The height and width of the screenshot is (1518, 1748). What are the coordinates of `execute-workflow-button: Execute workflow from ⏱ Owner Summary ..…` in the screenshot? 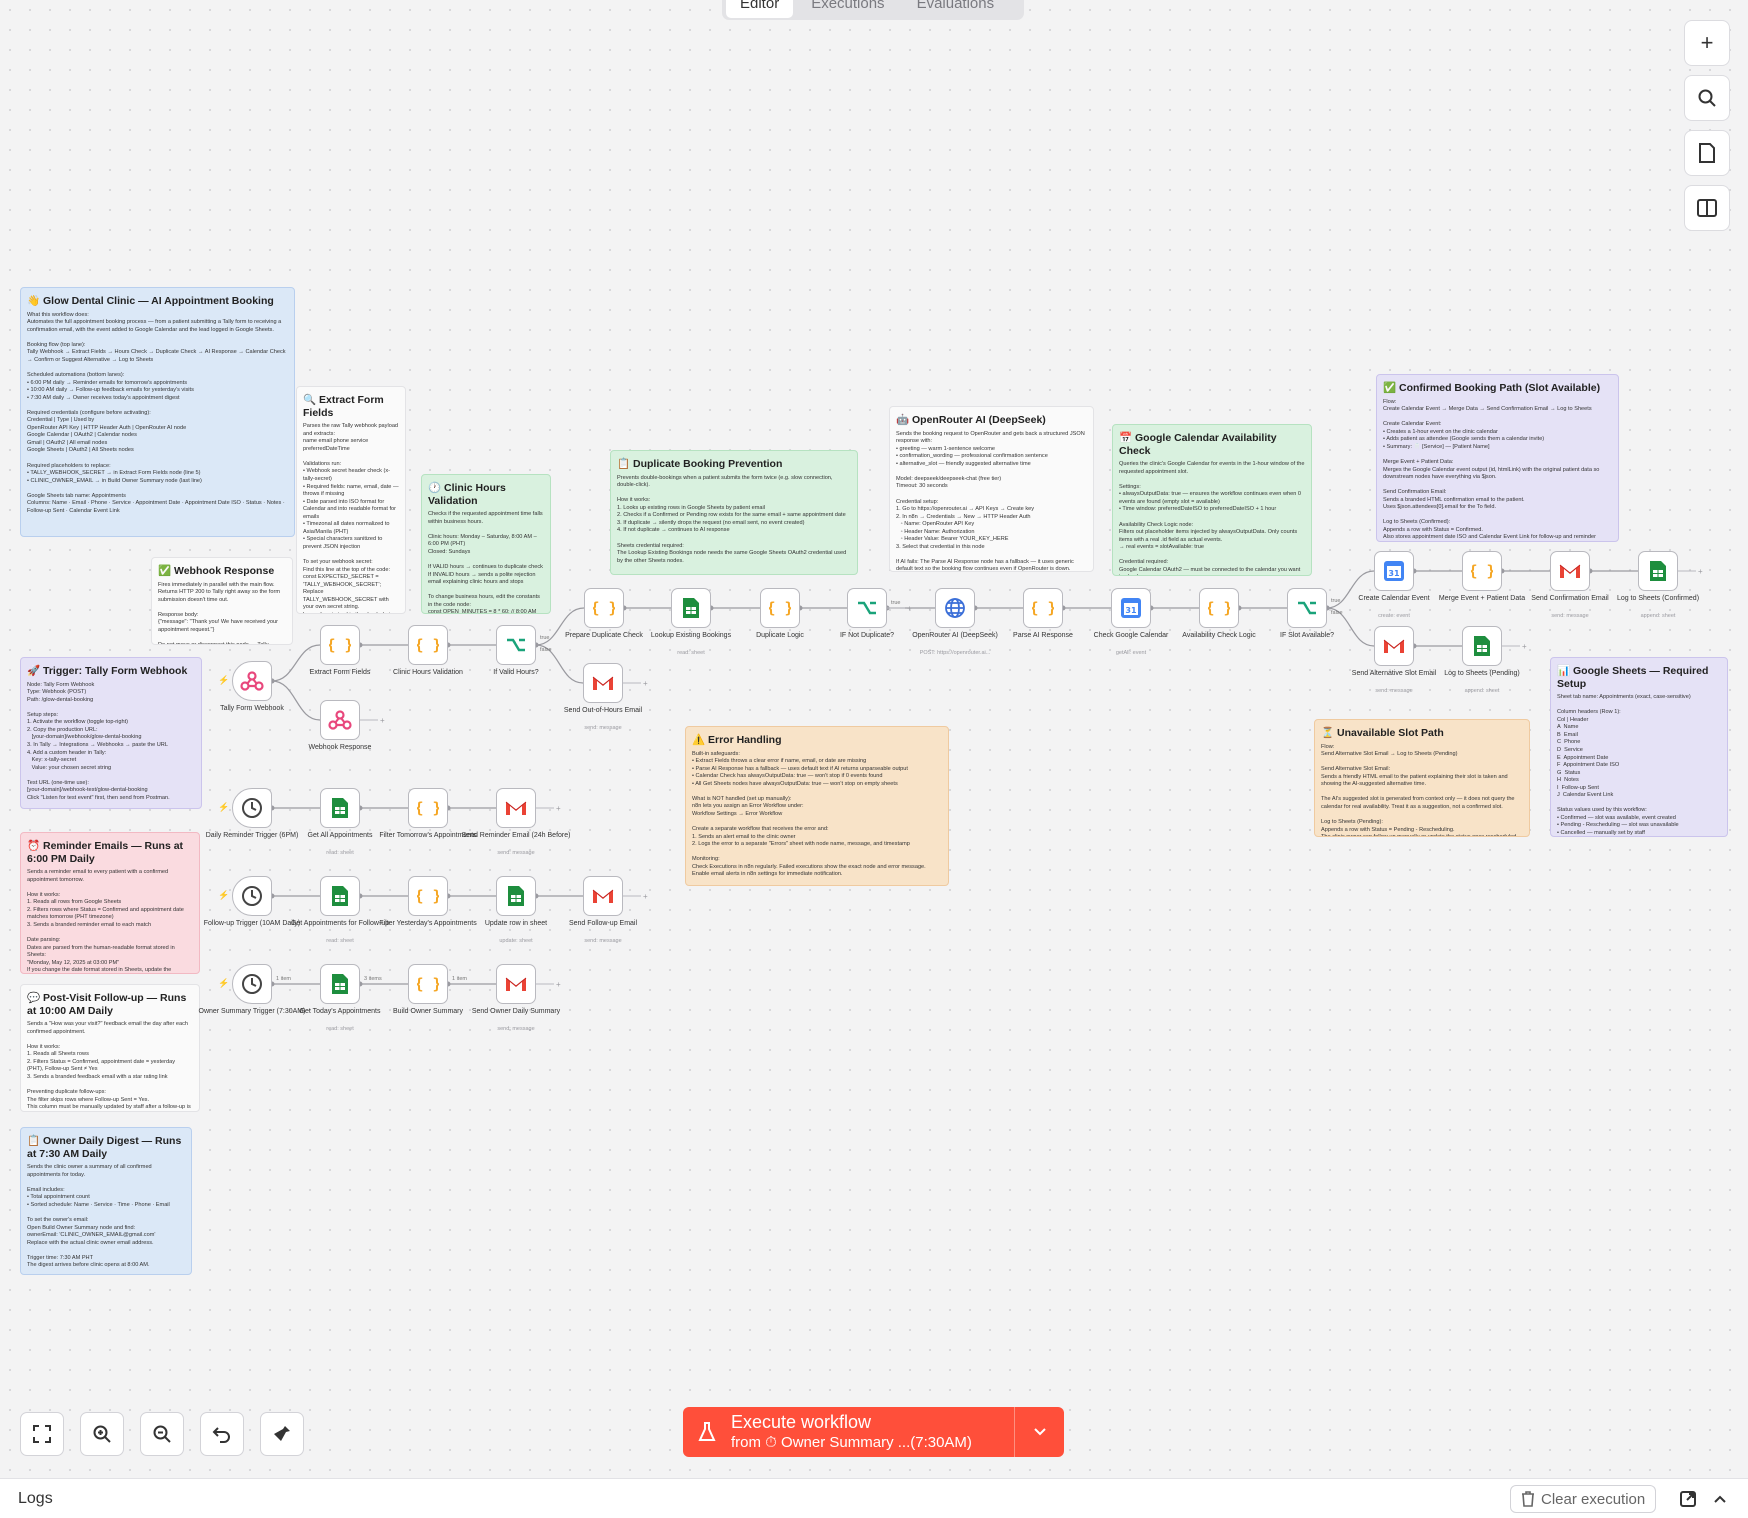 It's located at (873, 1432).